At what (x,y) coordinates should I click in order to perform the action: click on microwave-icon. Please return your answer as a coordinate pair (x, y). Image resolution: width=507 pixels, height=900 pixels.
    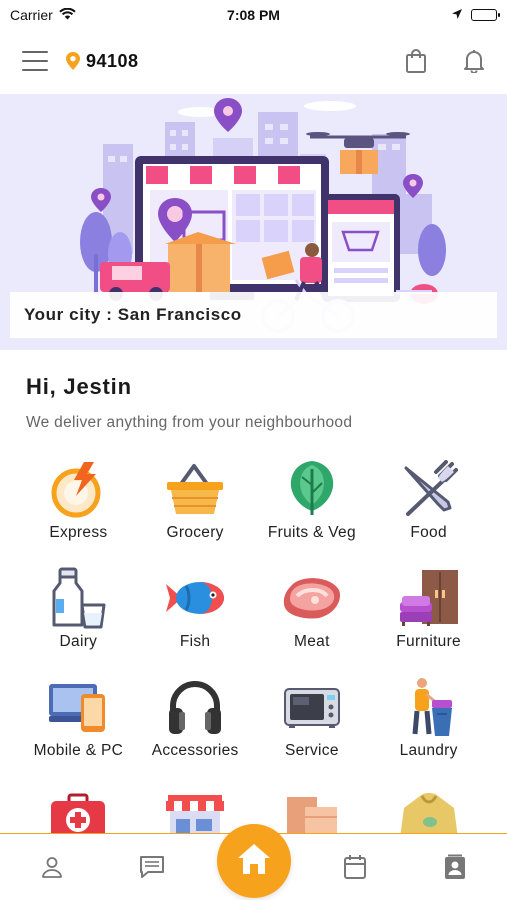
    Looking at the image, I should click on (312, 707).